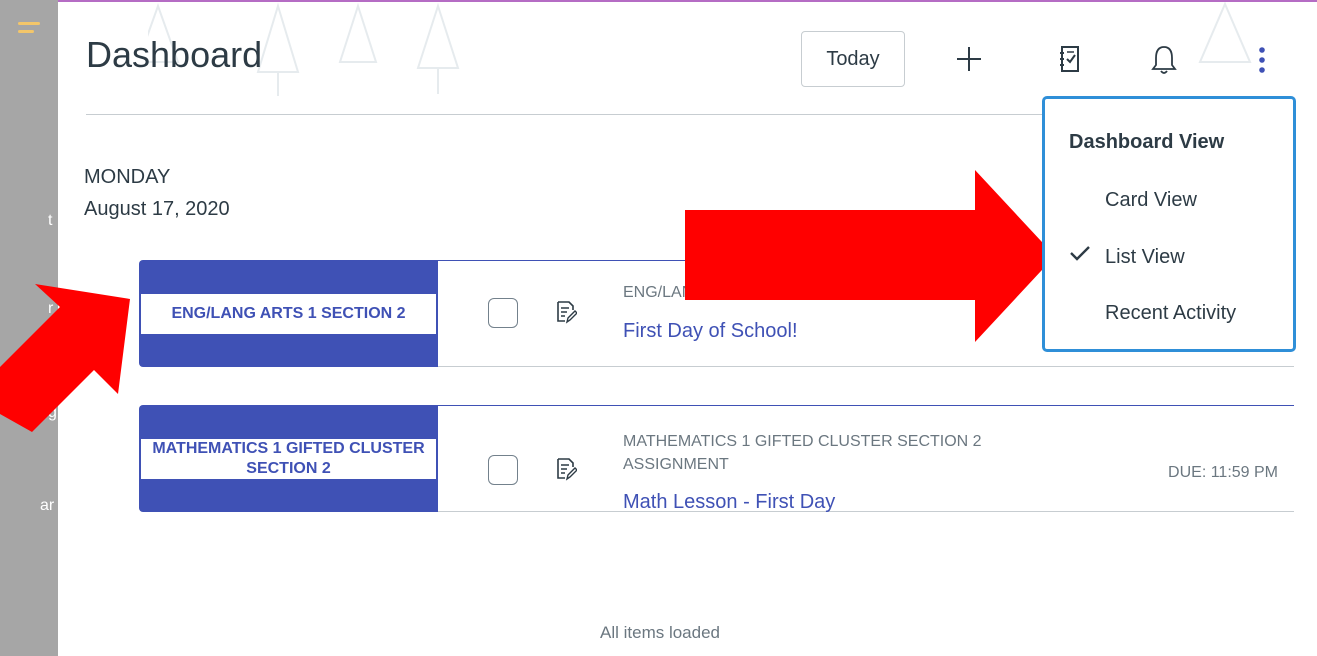 The width and height of the screenshot is (1317, 656). Describe the element at coordinates (1070, 59) in the screenshot. I see `checklist-icon` at that location.